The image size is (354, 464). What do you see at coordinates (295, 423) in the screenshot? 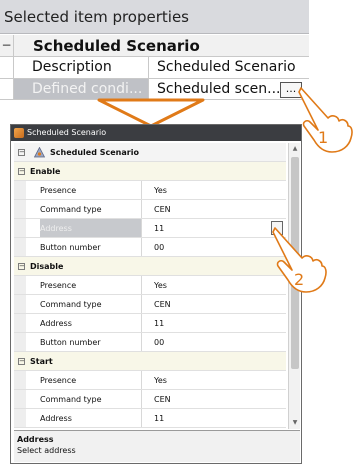
I see `scroll-down-icon: ▼` at bounding box center [295, 423].